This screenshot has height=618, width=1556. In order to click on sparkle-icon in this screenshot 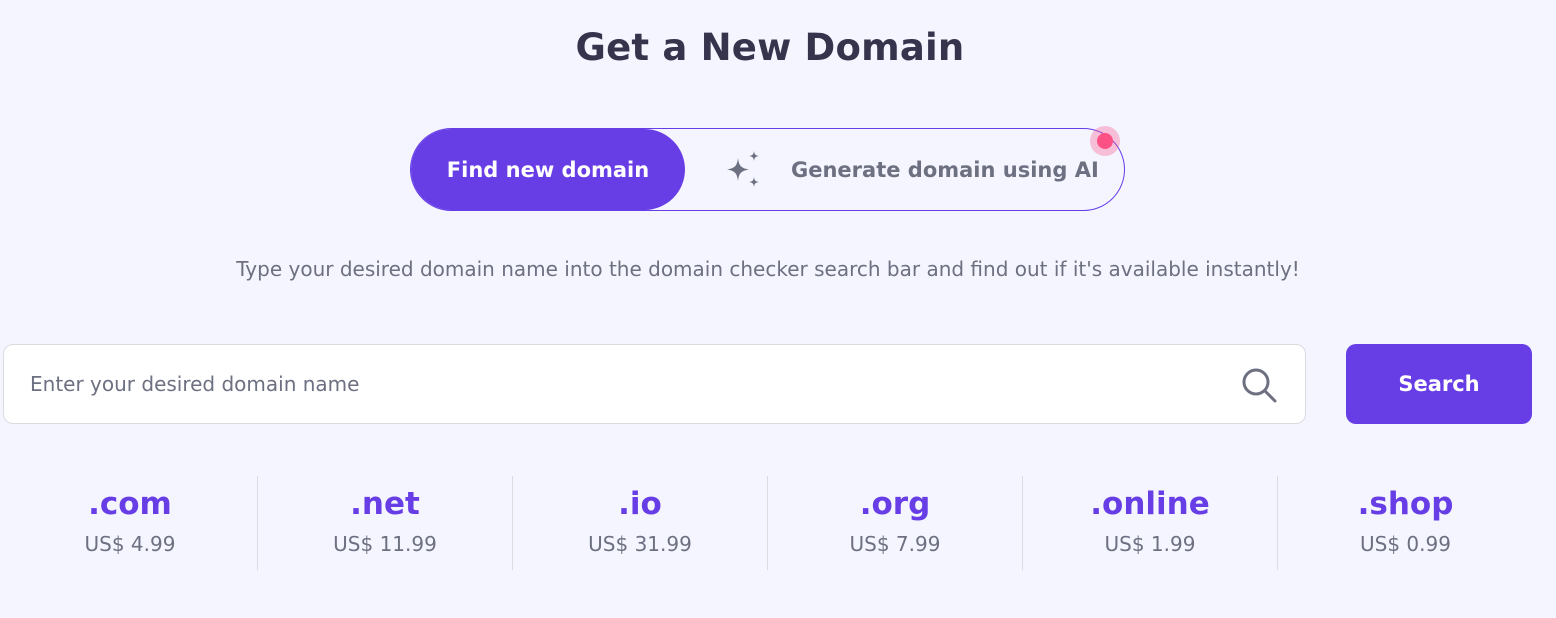, I will do `click(743, 168)`.